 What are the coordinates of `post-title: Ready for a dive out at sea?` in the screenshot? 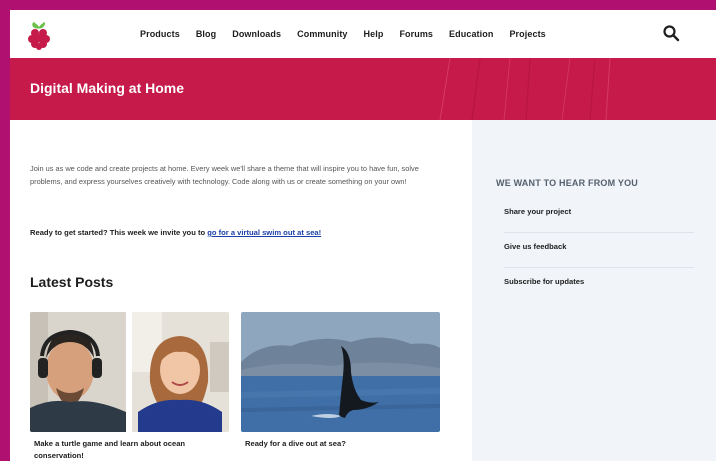 It's located at (295, 443).